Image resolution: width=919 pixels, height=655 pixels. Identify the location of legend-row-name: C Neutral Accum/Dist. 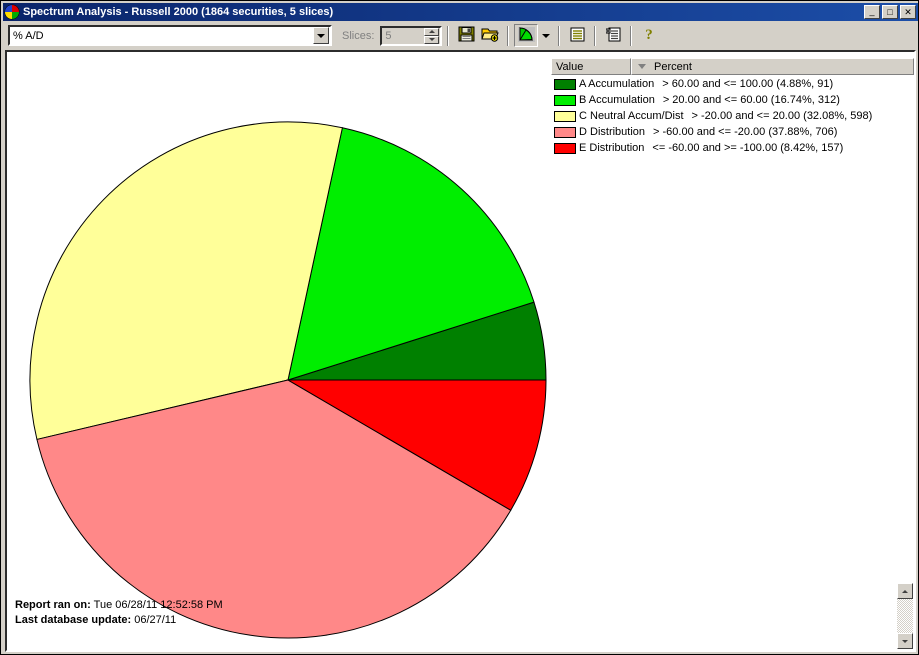
(631, 116).